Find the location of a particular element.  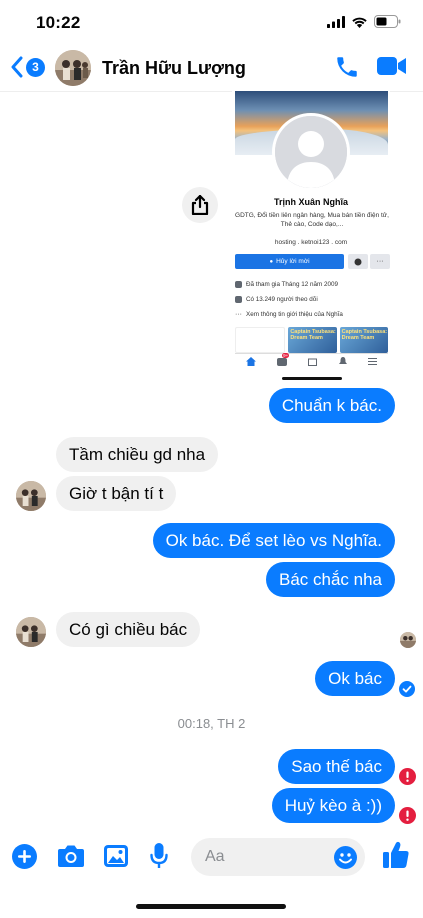

seen-avatar is located at coordinates (408, 640).